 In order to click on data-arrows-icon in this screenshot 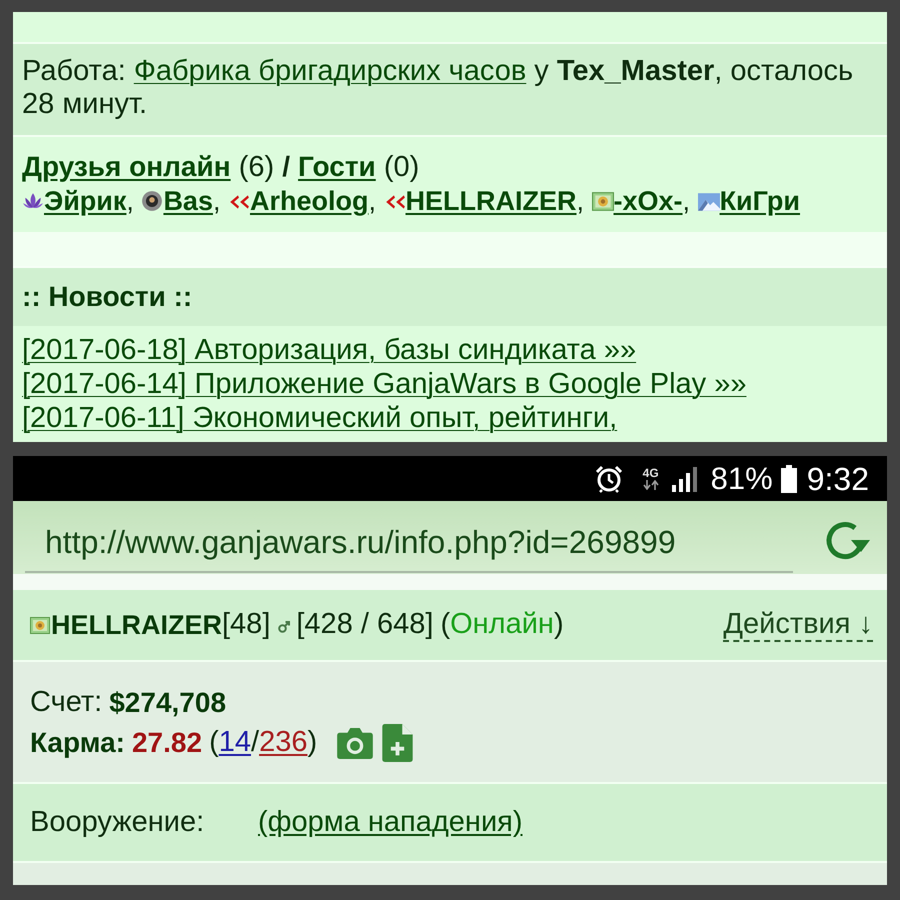, I will do `click(650, 485)`.